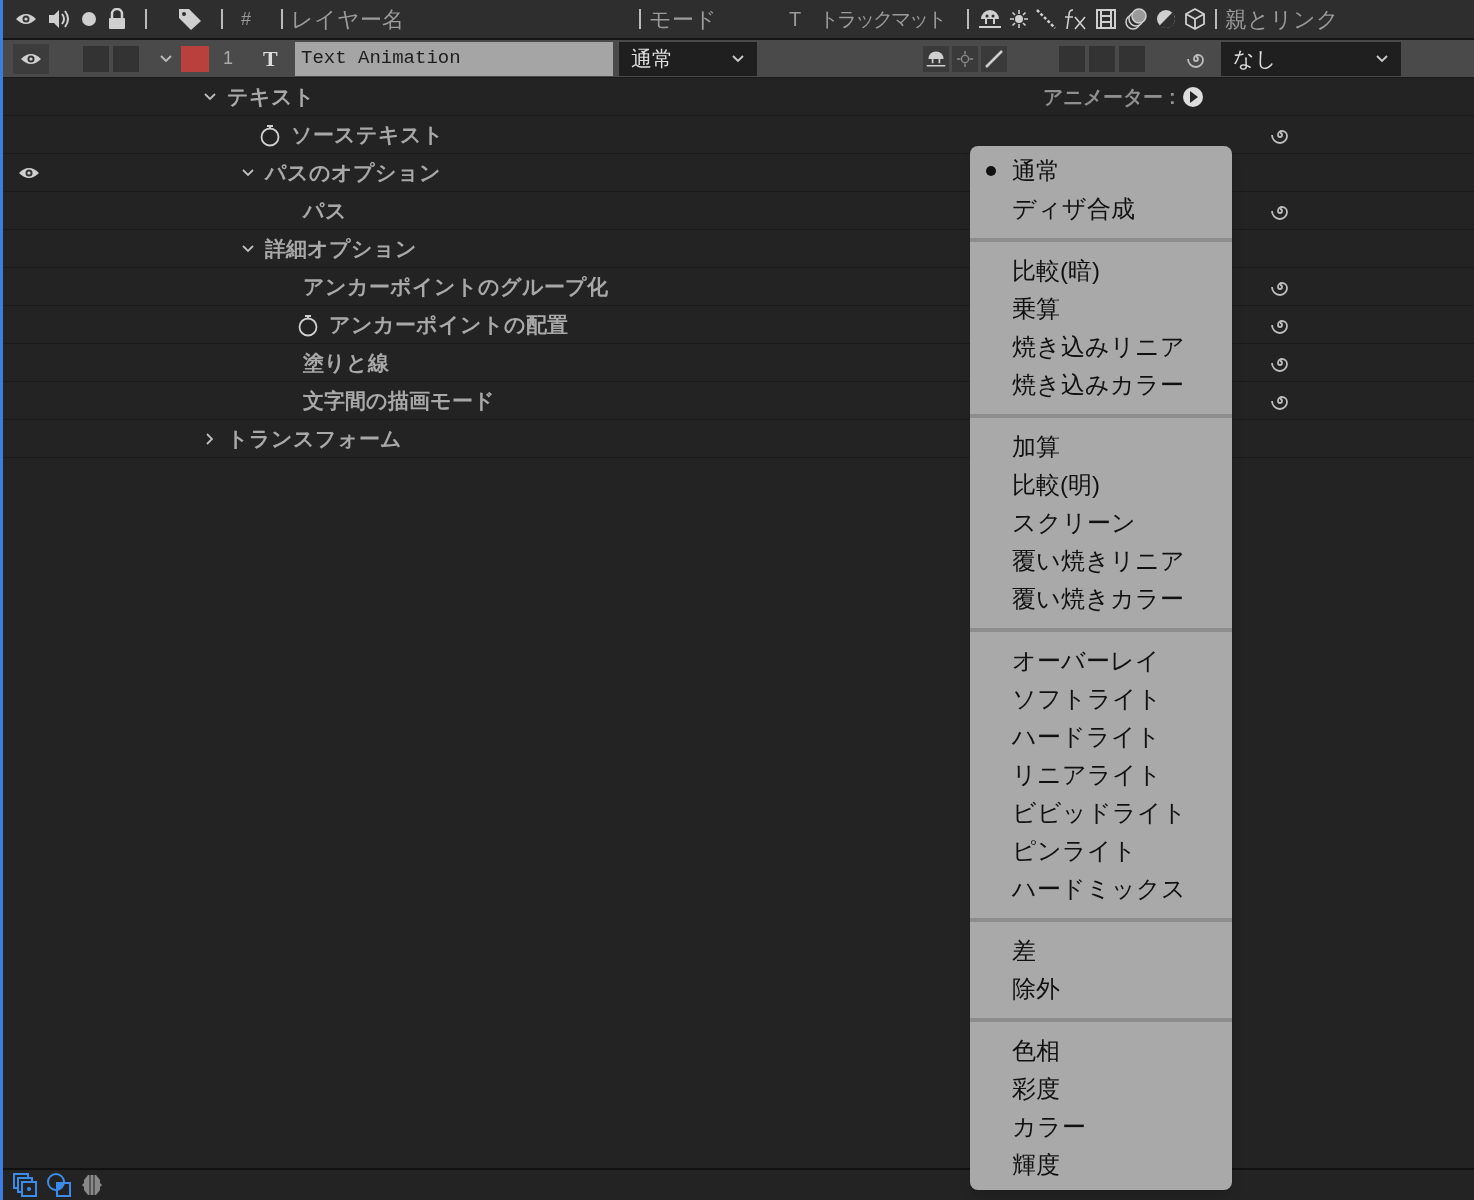 This screenshot has width=1474, height=1200. What do you see at coordinates (59, 1185) in the screenshot?
I see `circle-square-icon` at bounding box center [59, 1185].